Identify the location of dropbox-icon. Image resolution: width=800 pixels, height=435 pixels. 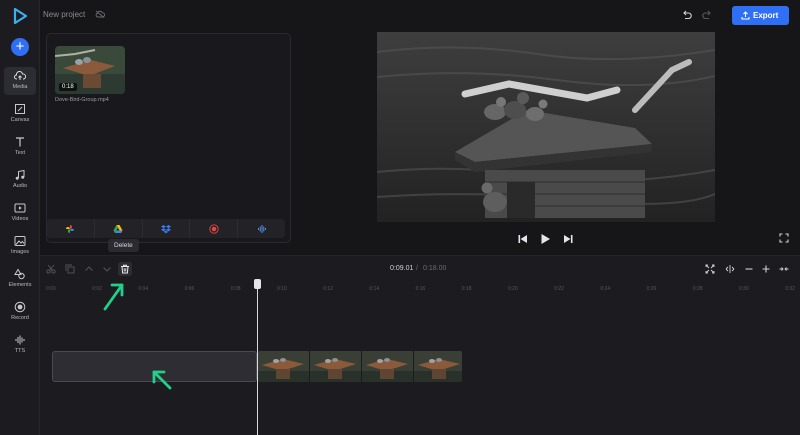
(165, 228).